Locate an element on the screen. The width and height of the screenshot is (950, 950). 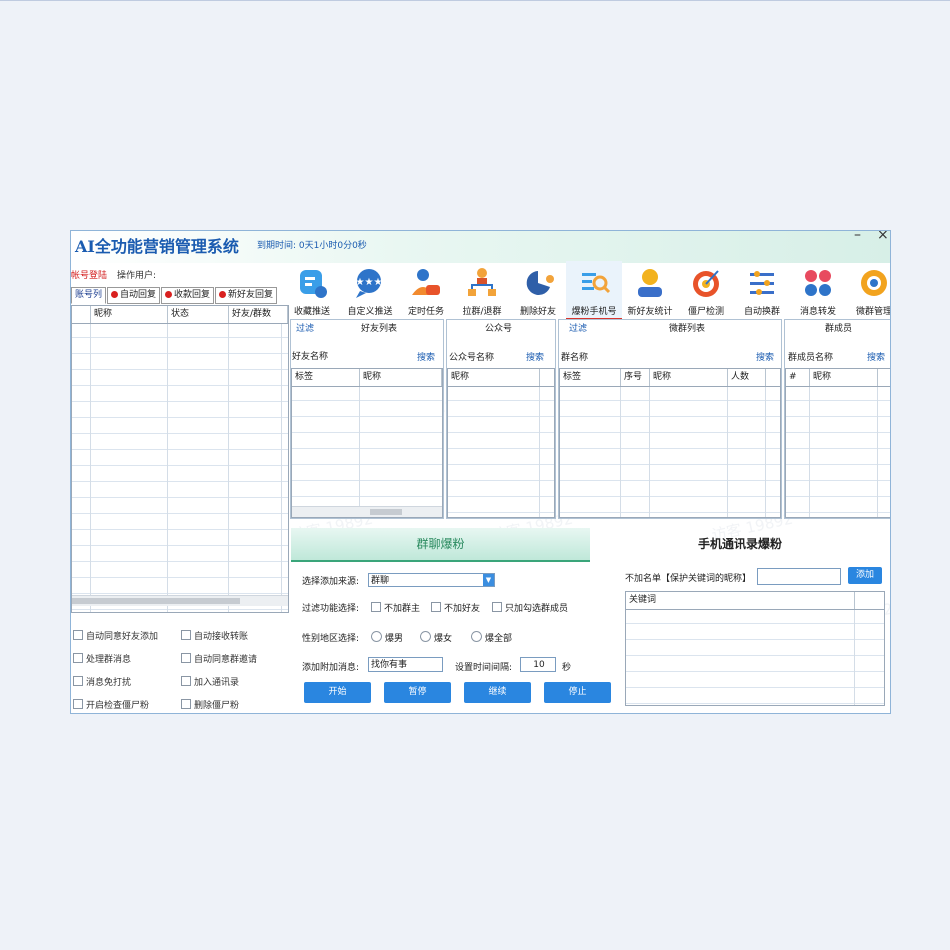
col-header-index: 序号 is located at coordinates (635, 377).